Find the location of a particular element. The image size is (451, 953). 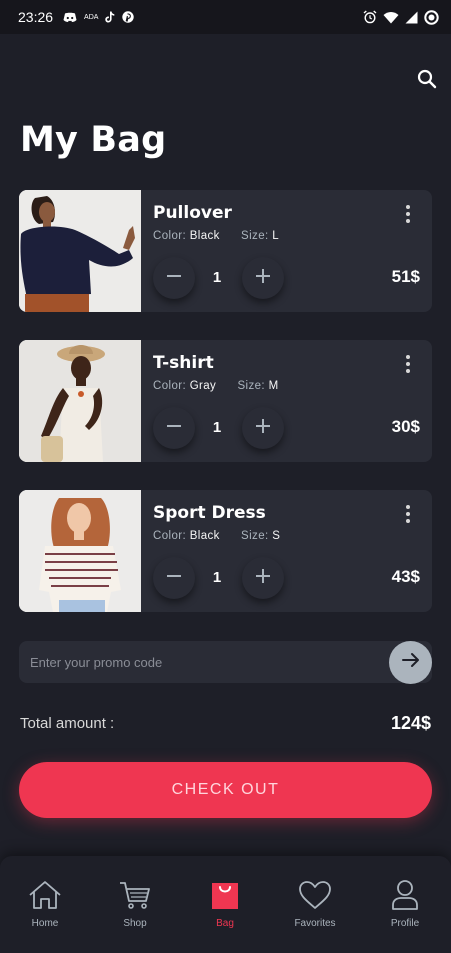

status-bar: 23:26 ADA is located at coordinates (225, 17).